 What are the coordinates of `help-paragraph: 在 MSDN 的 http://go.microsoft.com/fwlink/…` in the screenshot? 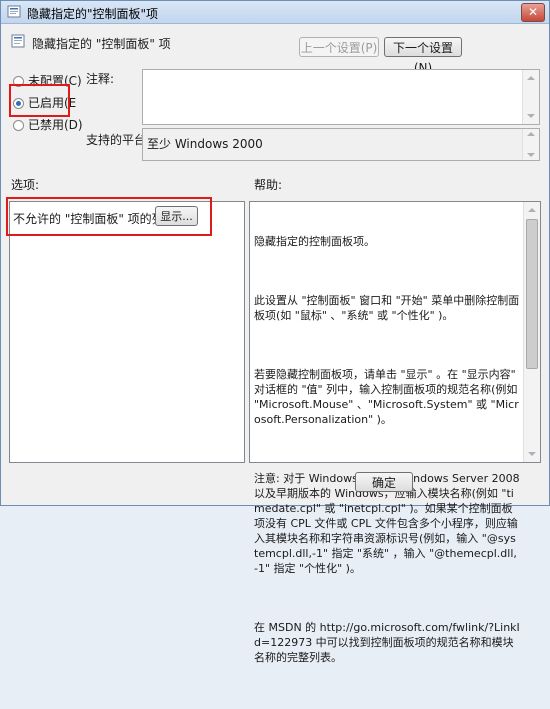 It's located at (387, 642).